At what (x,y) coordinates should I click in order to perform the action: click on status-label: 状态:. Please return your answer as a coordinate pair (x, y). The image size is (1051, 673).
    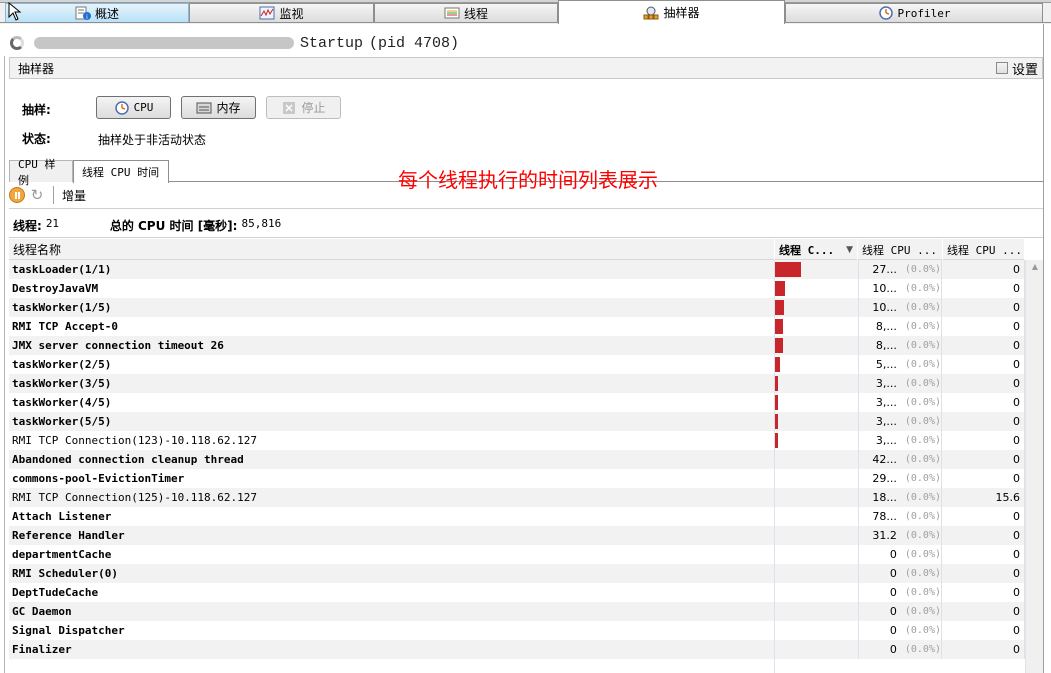
    Looking at the image, I should click on (36, 139).